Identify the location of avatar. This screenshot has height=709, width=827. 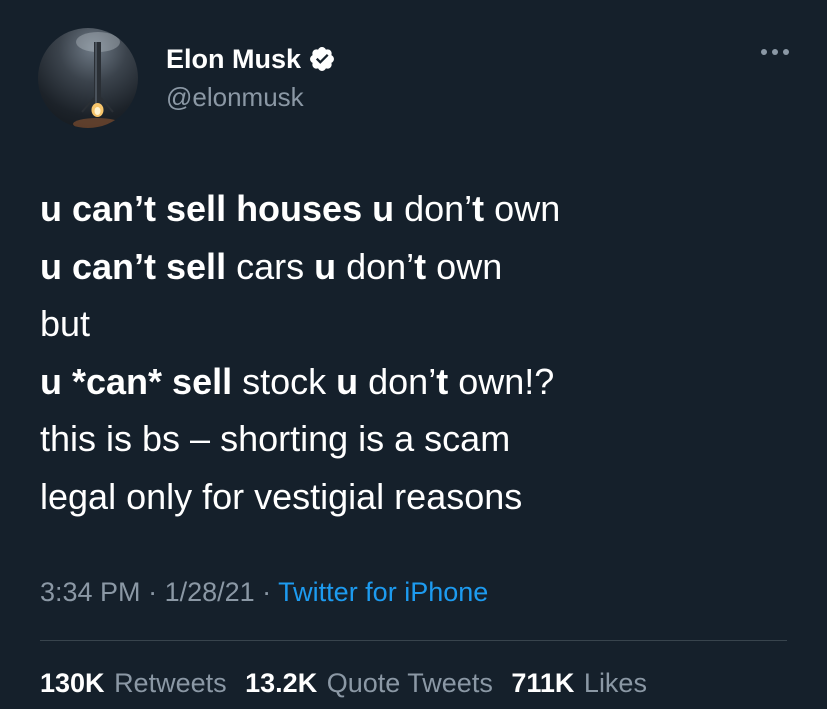
(88, 78).